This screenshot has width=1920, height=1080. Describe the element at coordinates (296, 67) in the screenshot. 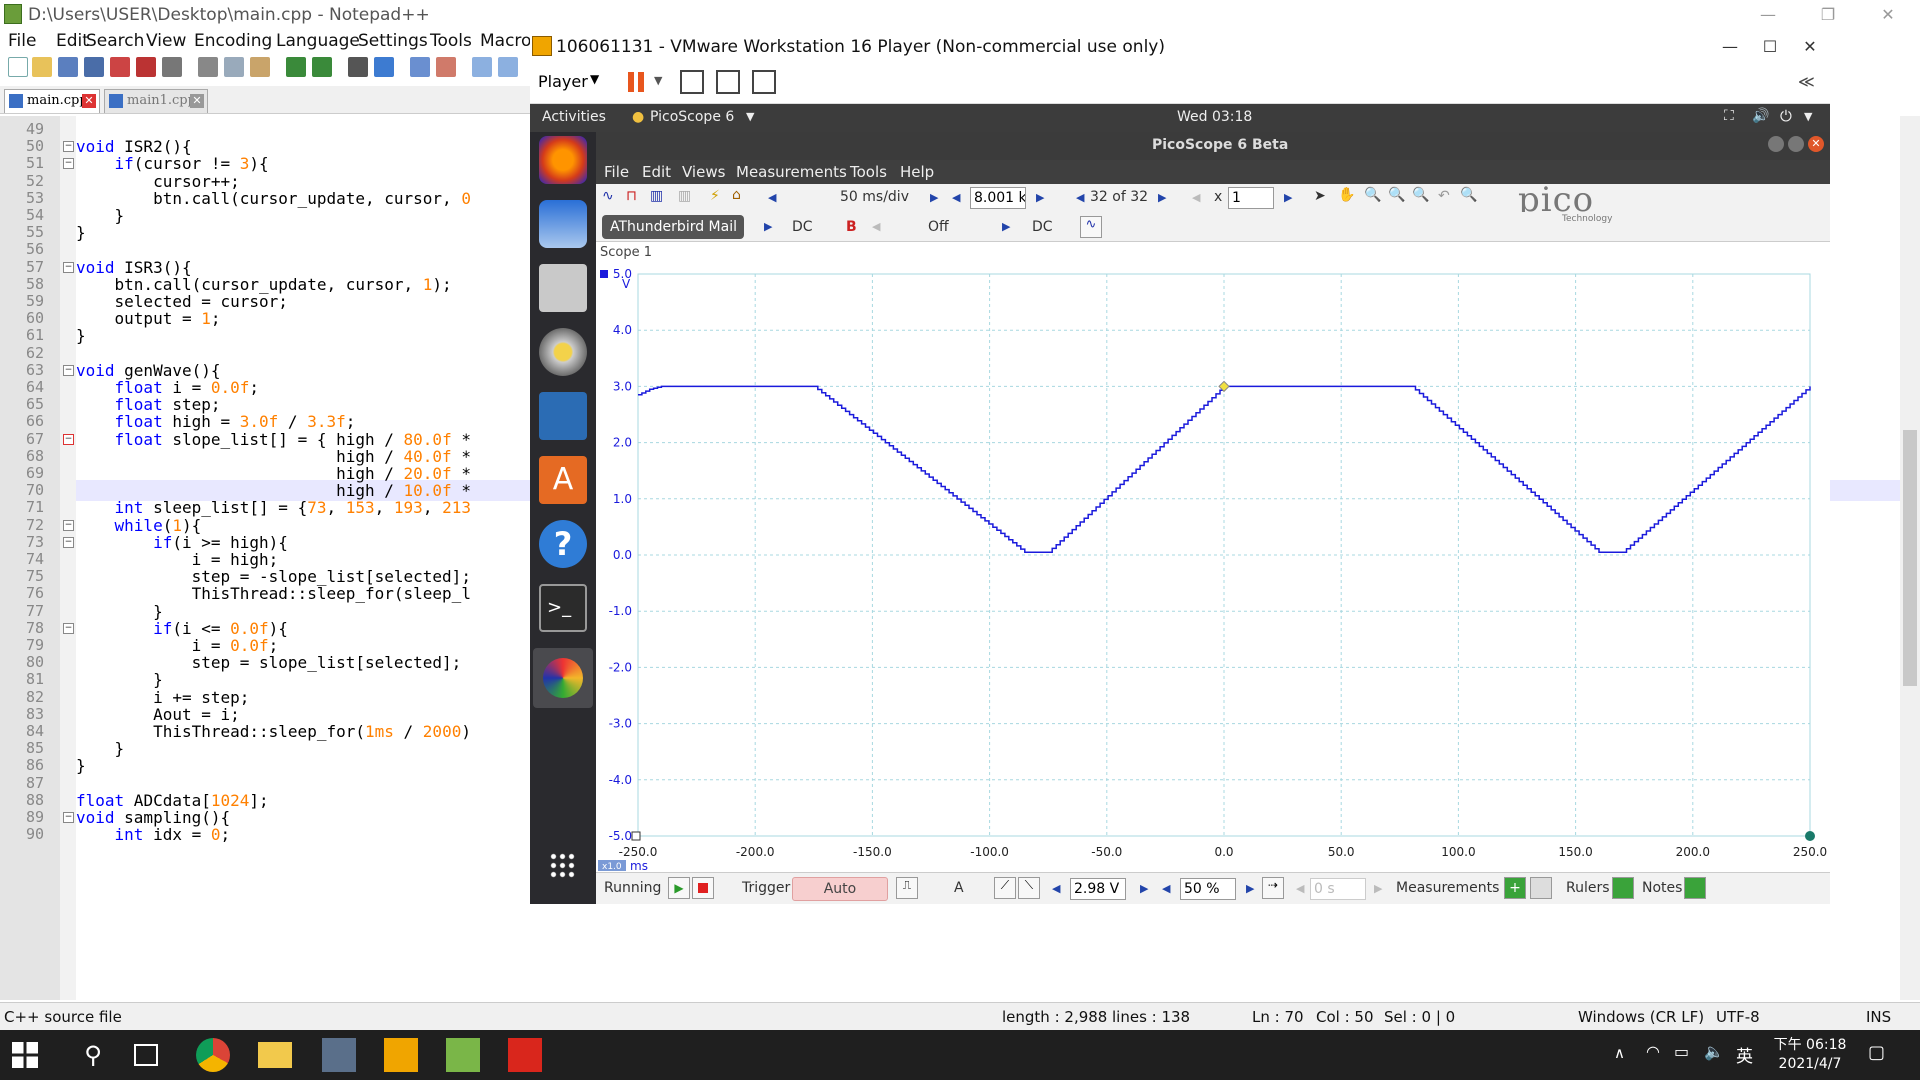

I see `undo-icon` at that location.